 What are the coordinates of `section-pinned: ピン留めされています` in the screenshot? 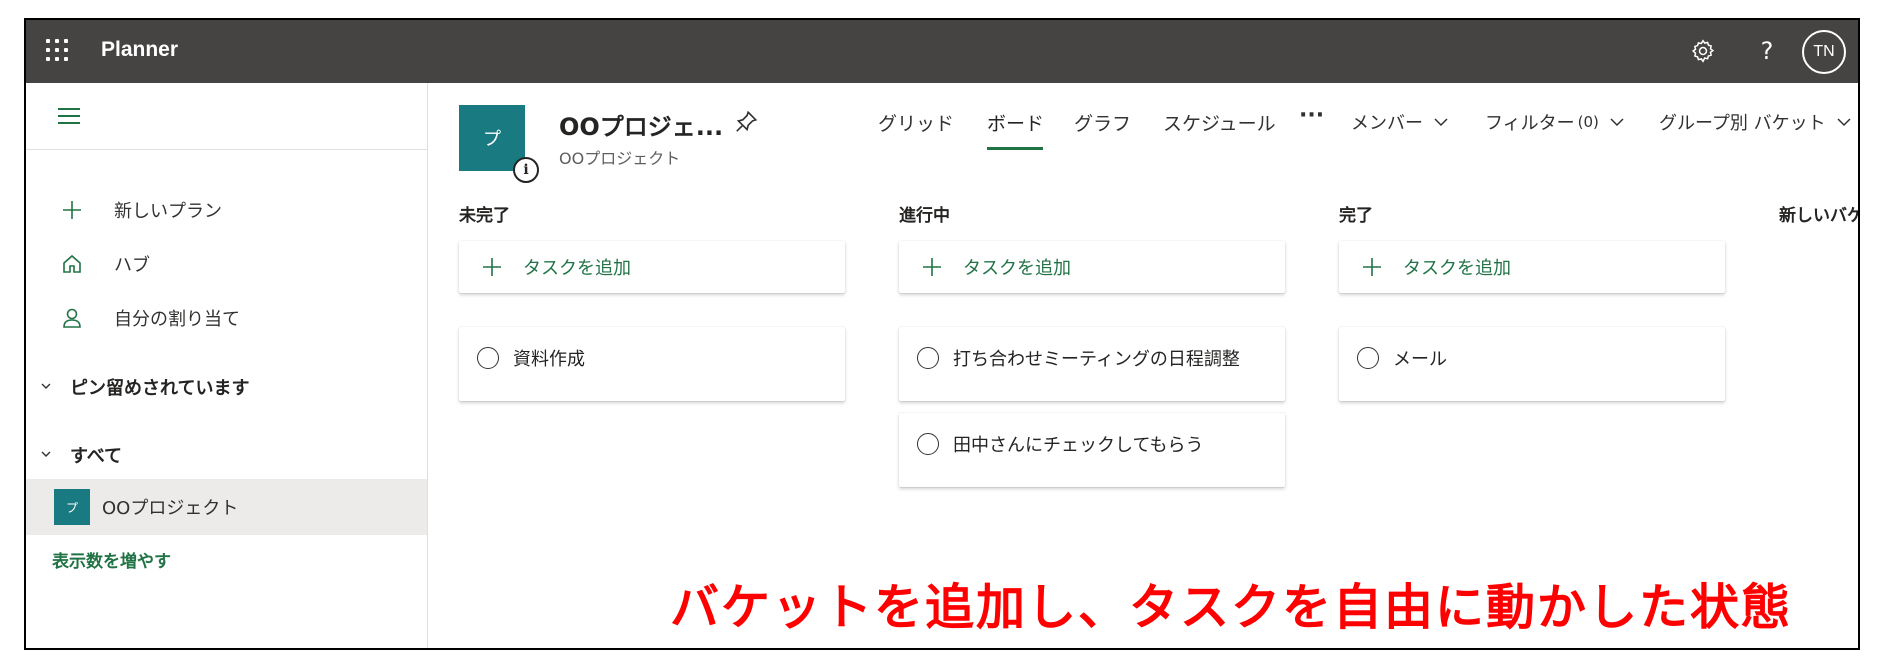 It's located at (226, 387).